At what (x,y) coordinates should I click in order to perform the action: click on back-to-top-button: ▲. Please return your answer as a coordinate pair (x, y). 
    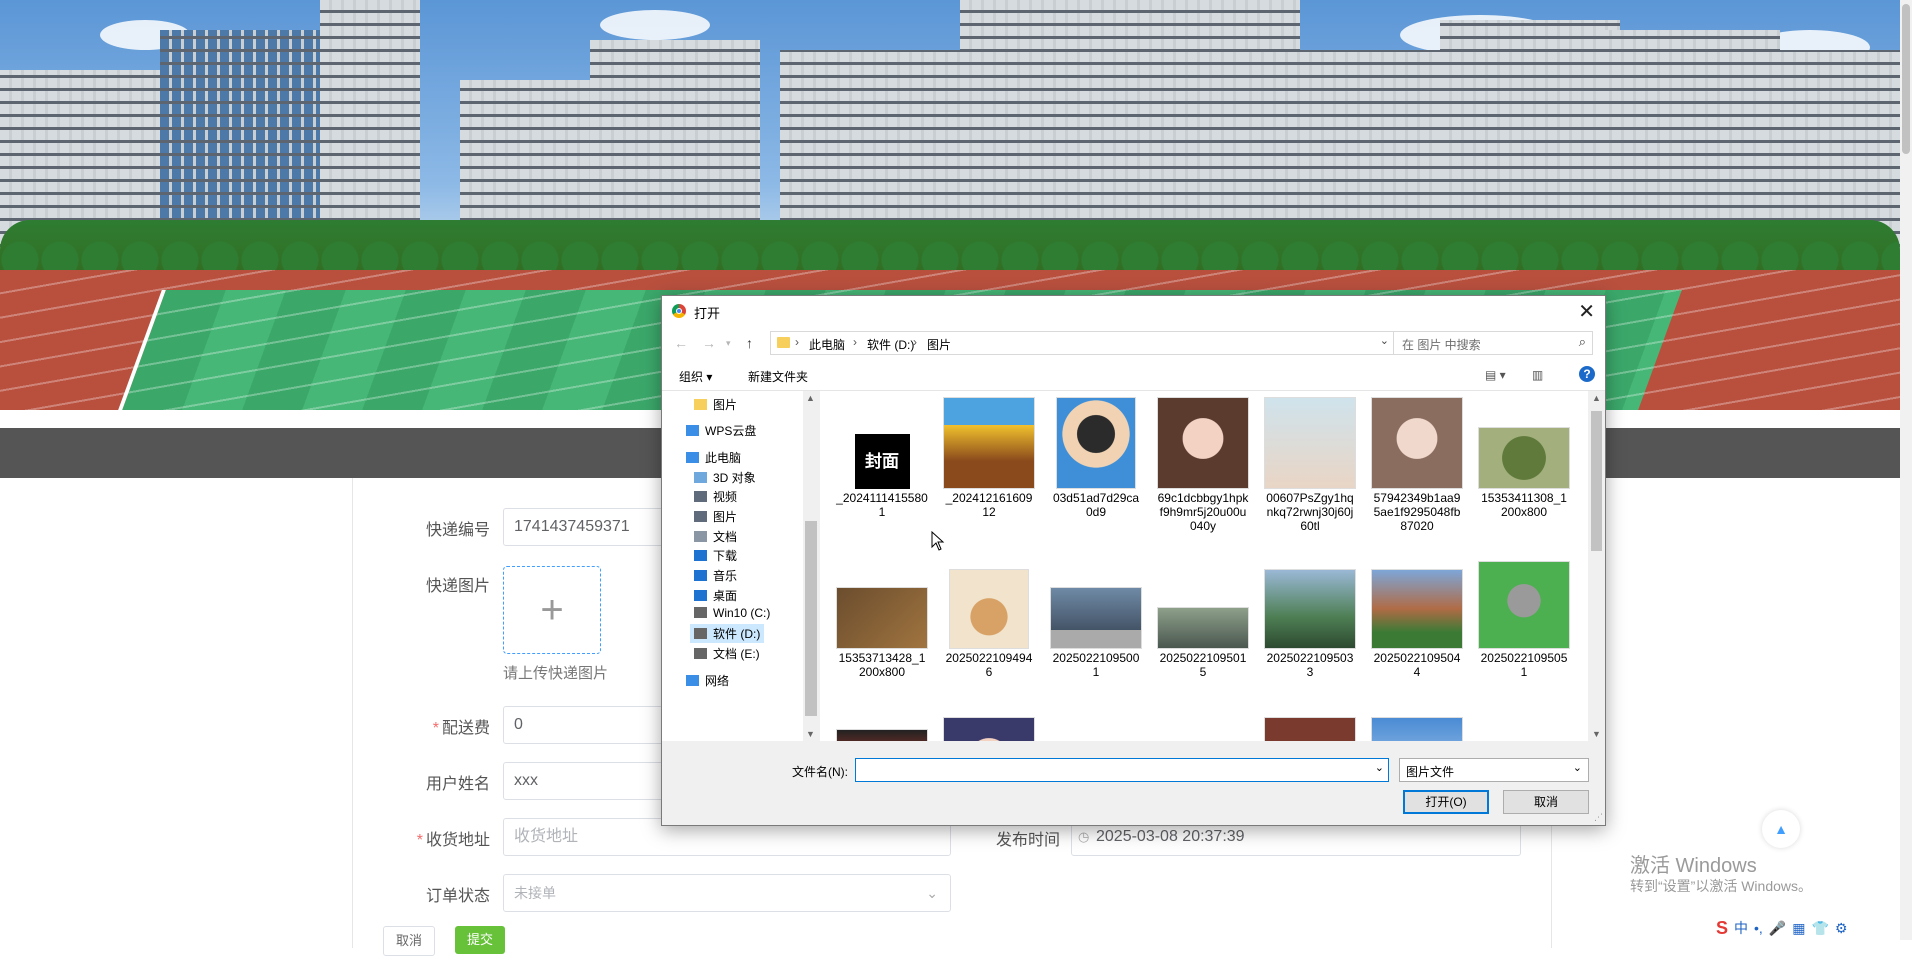
    Looking at the image, I should click on (1781, 829).